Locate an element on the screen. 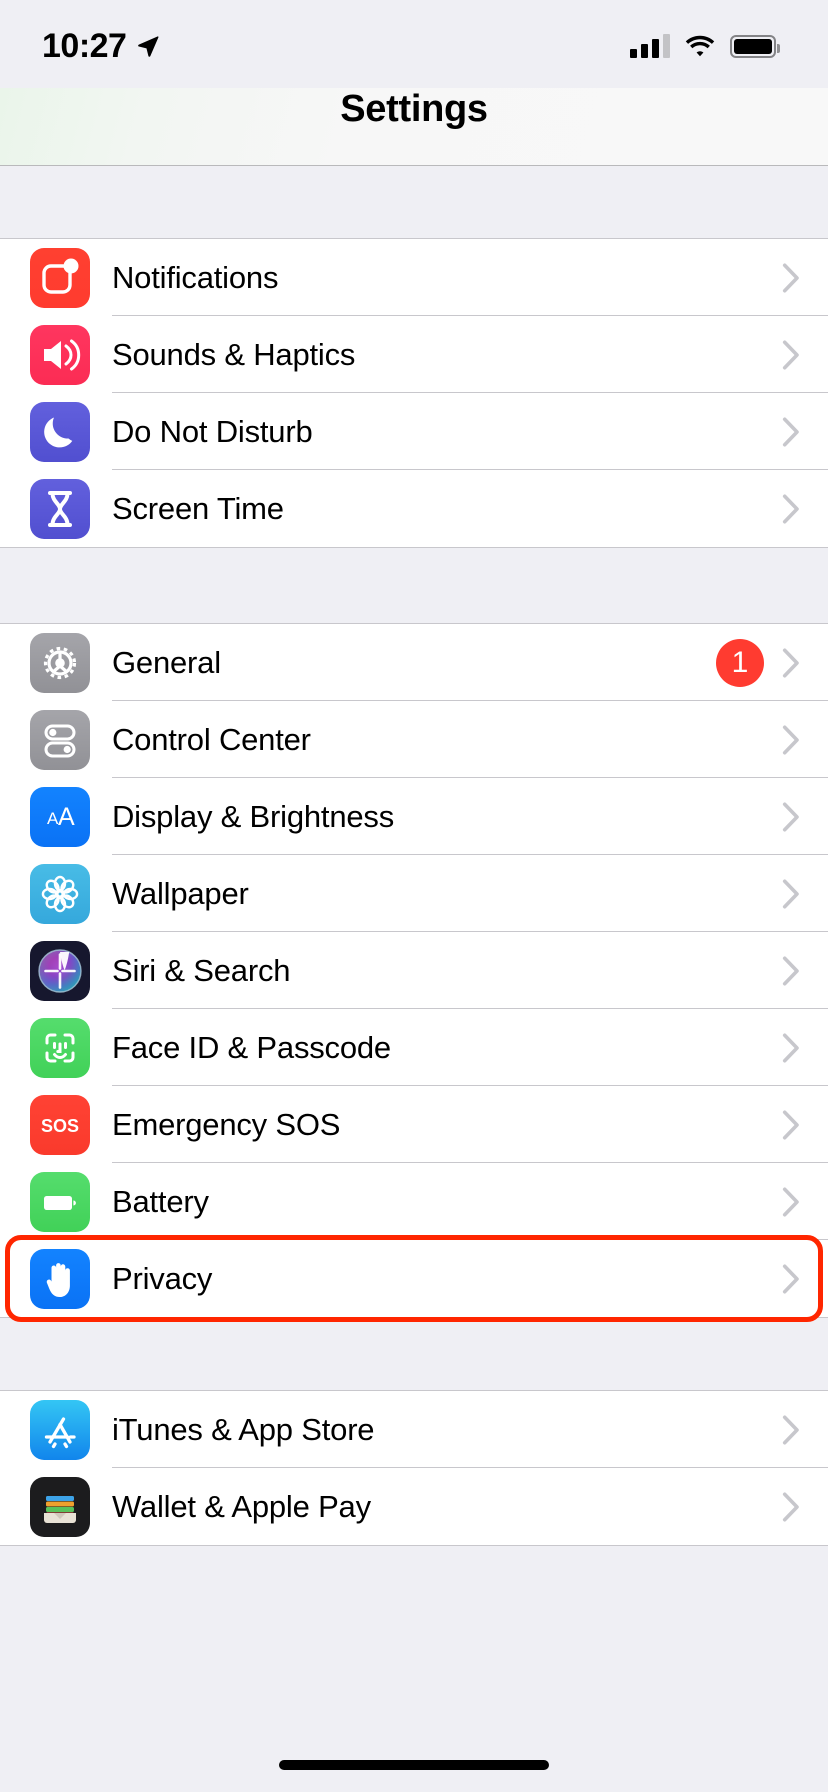 This screenshot has height=1792, width=828. settings-row-label: Display & Brightness is located at coordinates (253, 816).